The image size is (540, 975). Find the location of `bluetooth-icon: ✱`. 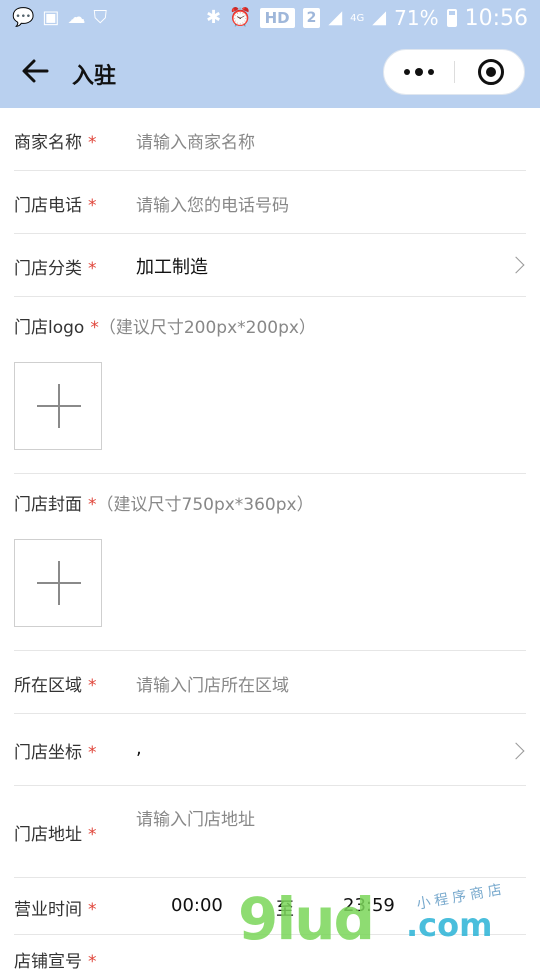

bluetooth-icon: ✱ is located at coordinates (214, 17).